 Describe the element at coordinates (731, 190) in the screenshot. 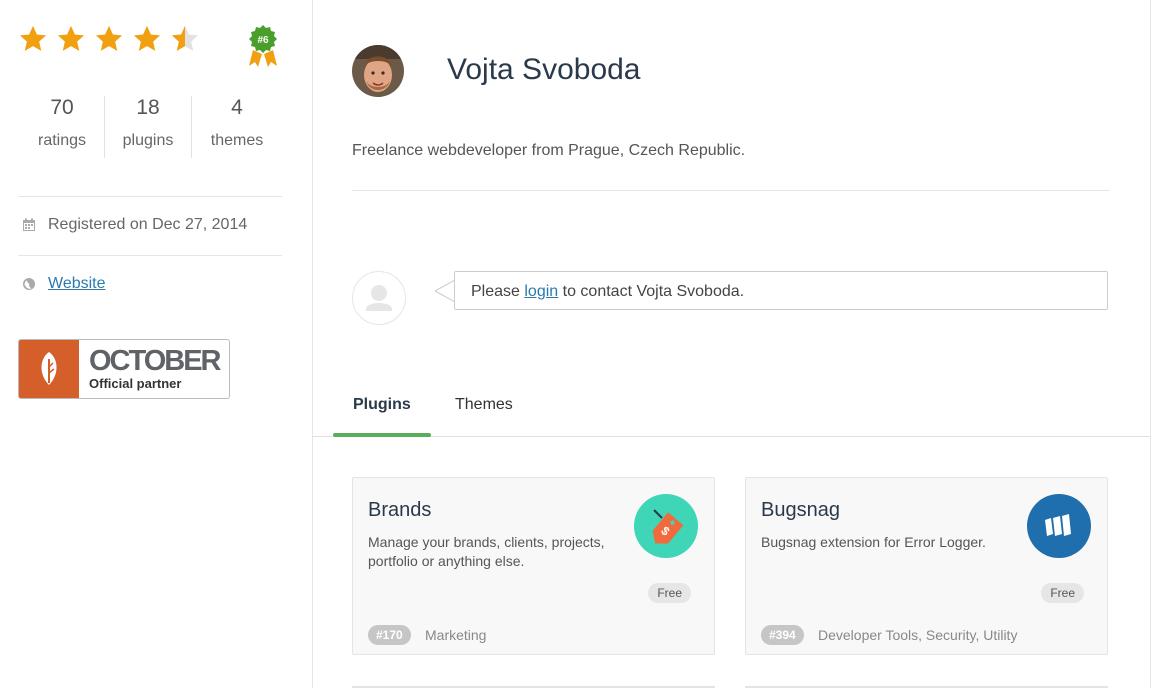

I see `bio-divider` at that location.